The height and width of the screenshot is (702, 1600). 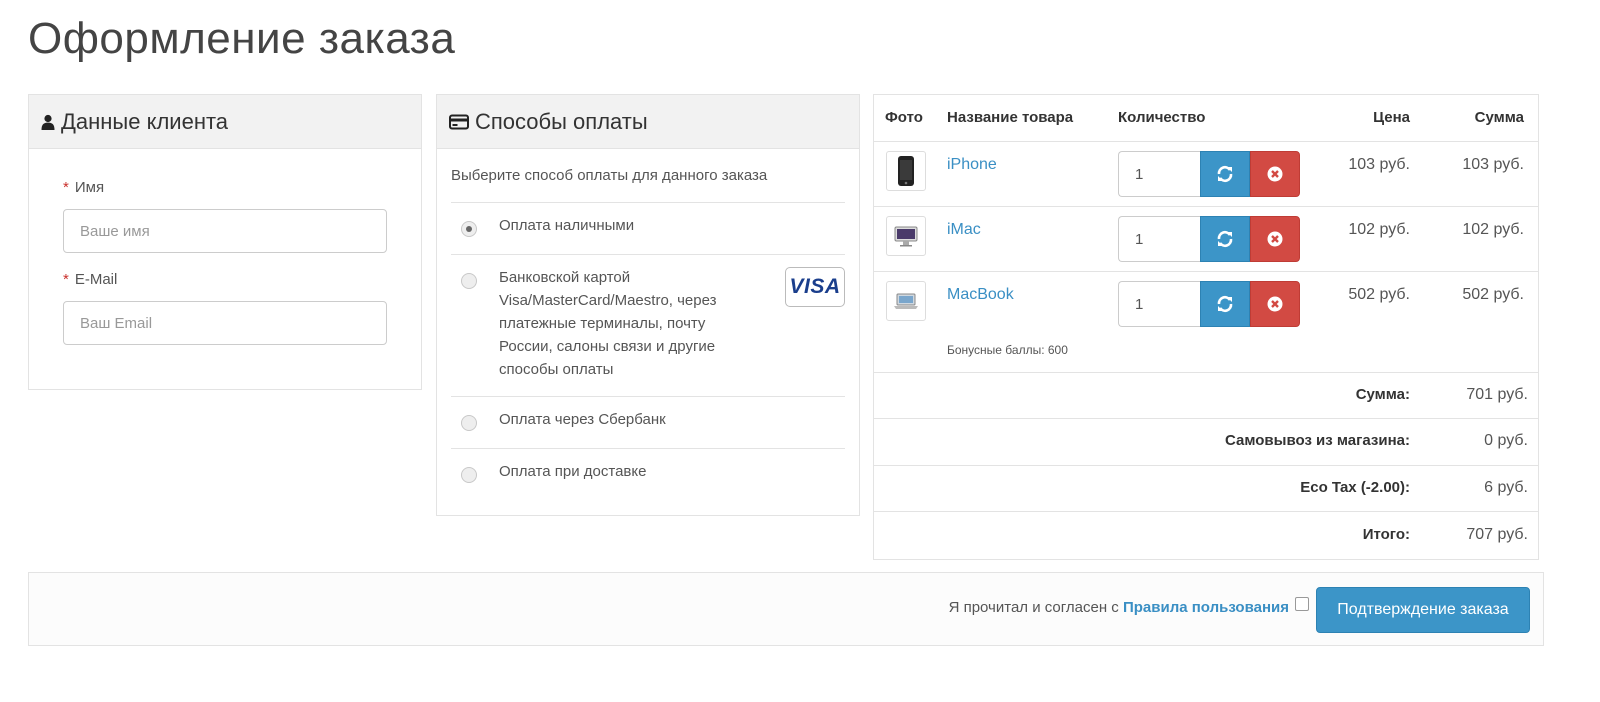 What do you see at coordinates (1379, 164) in the screenshot?
I see `item-price: 103 руб.` at bounding box center [1379, 164].